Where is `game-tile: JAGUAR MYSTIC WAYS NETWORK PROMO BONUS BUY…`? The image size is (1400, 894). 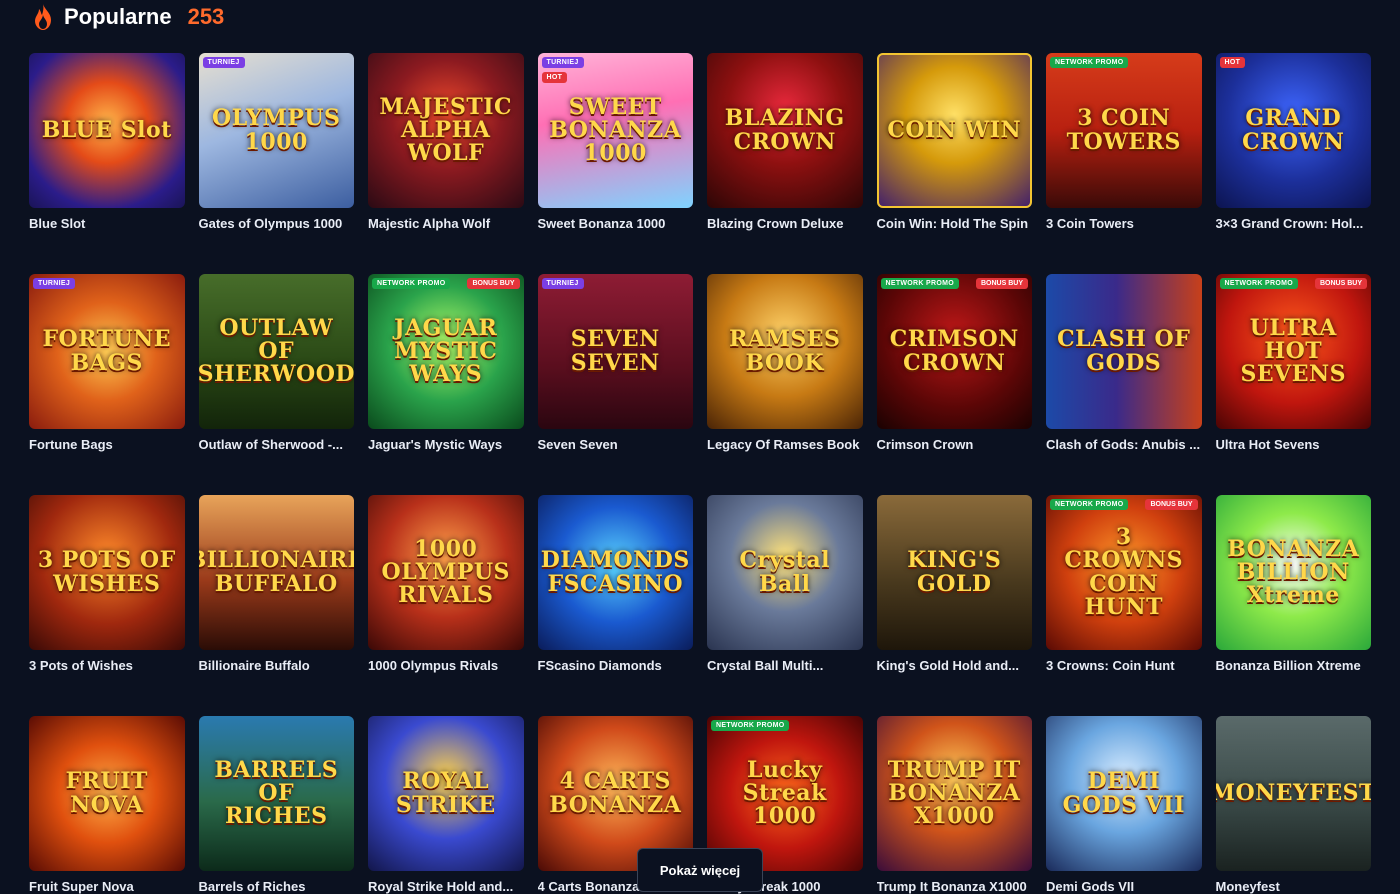
game-tile: JAGUAR MYSTIC WAYS NETWORK PROMO BONUS BUY… is located at coordinates (446, 363).